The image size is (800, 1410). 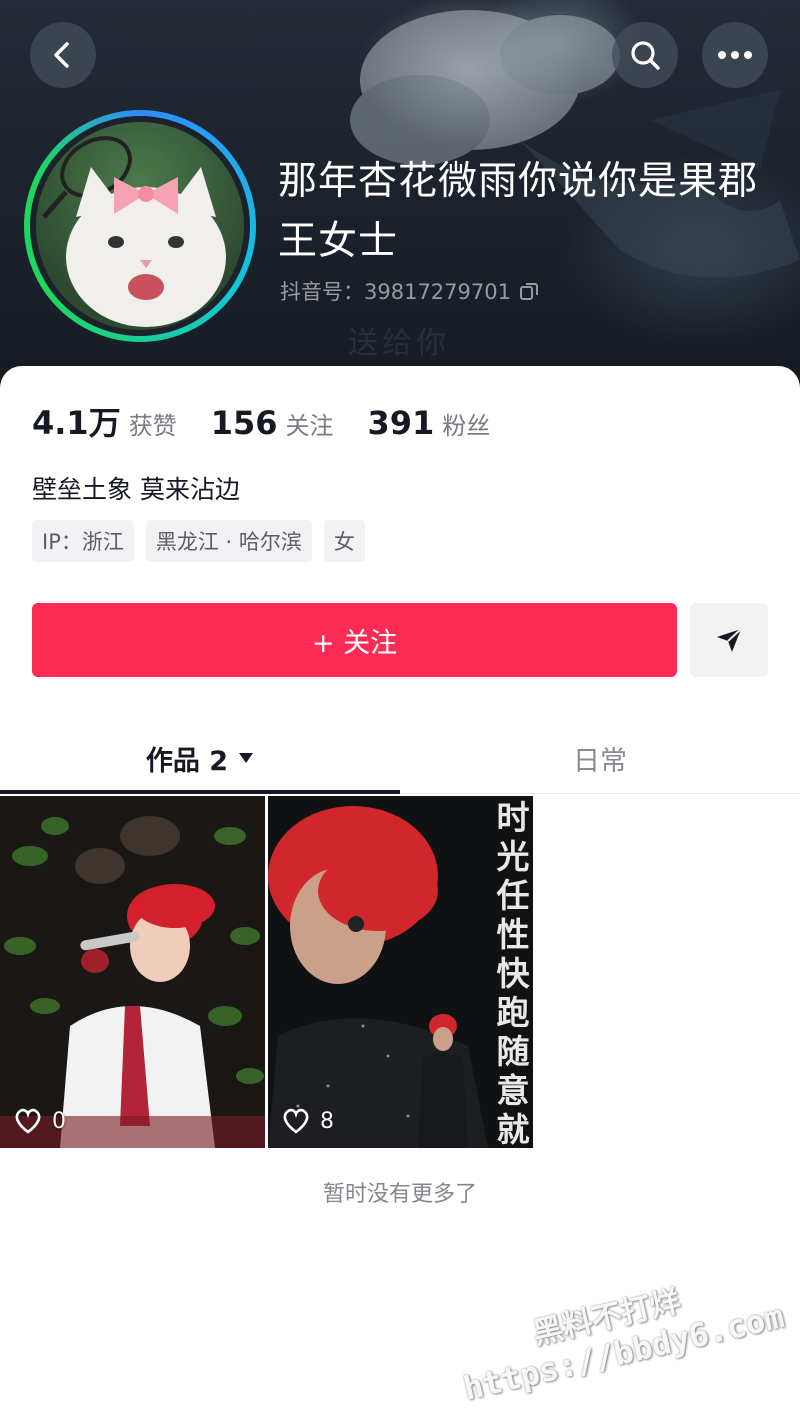 I want to click on stat-following: 156 关注, so click(x=272, y=423).